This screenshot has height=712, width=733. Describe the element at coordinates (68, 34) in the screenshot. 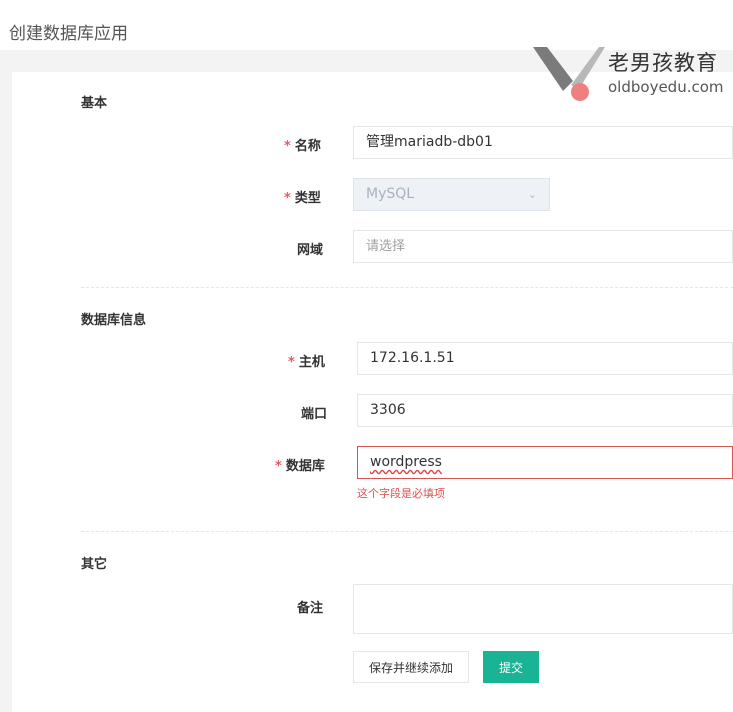

I see `page-title: 创建数据库应用` at that location.